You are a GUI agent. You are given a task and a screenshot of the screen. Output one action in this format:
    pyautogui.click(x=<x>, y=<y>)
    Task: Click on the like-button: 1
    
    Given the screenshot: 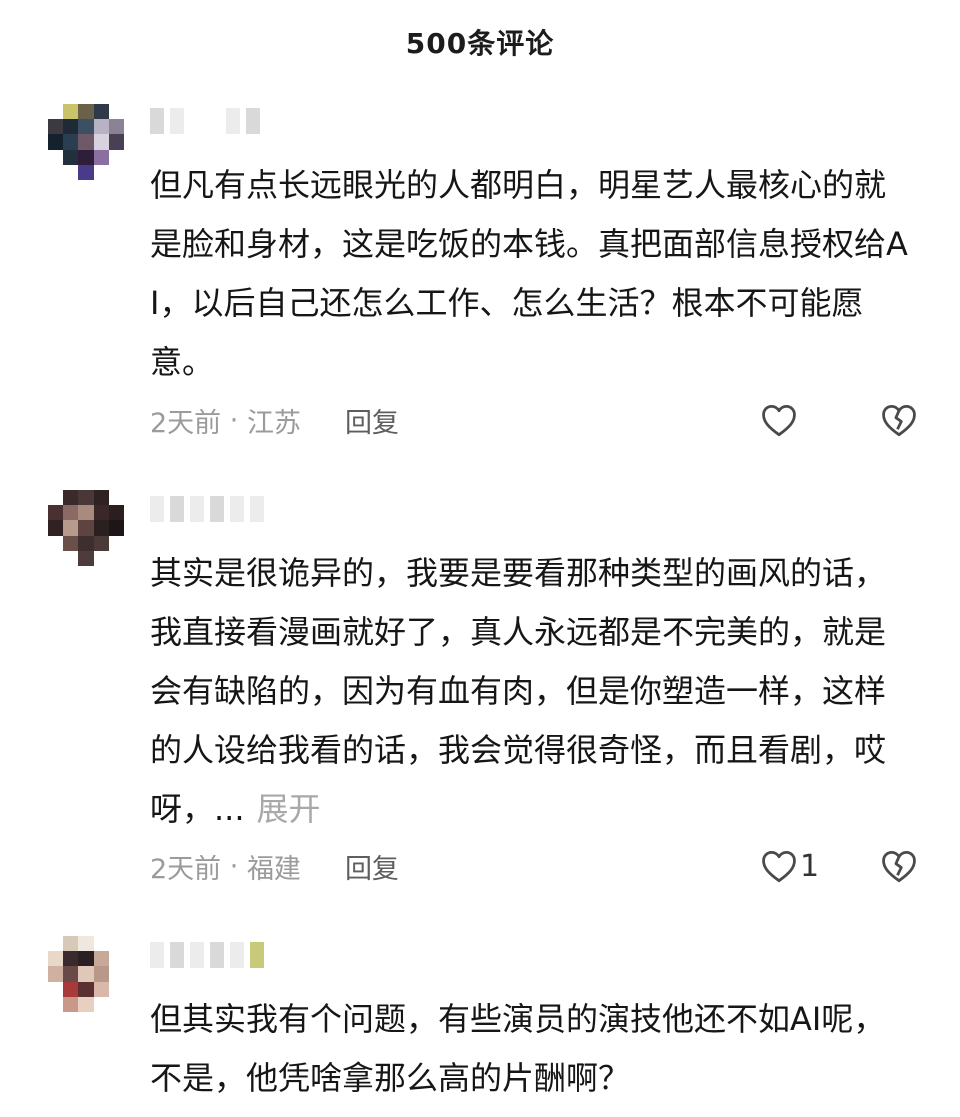 What is the action you would take?
    pyautogui.click(x=801, y=866)
    